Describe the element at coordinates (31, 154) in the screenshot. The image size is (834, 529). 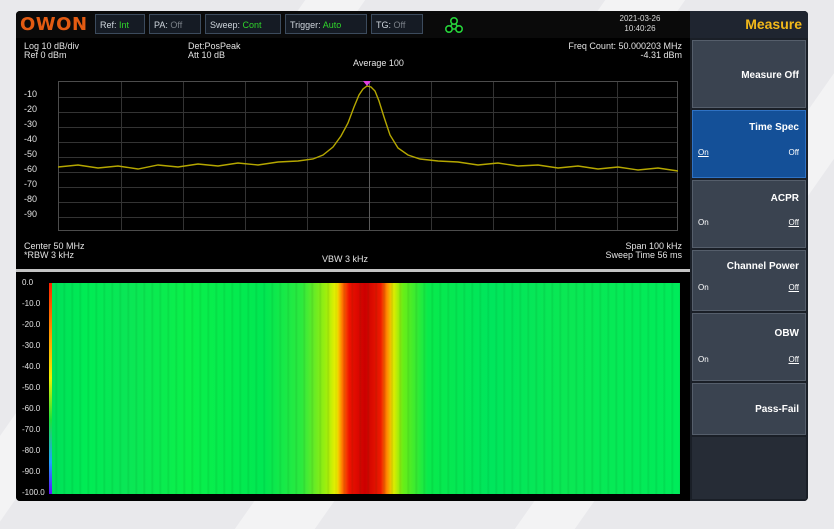
I see `y-tick-label: -50` at that location.